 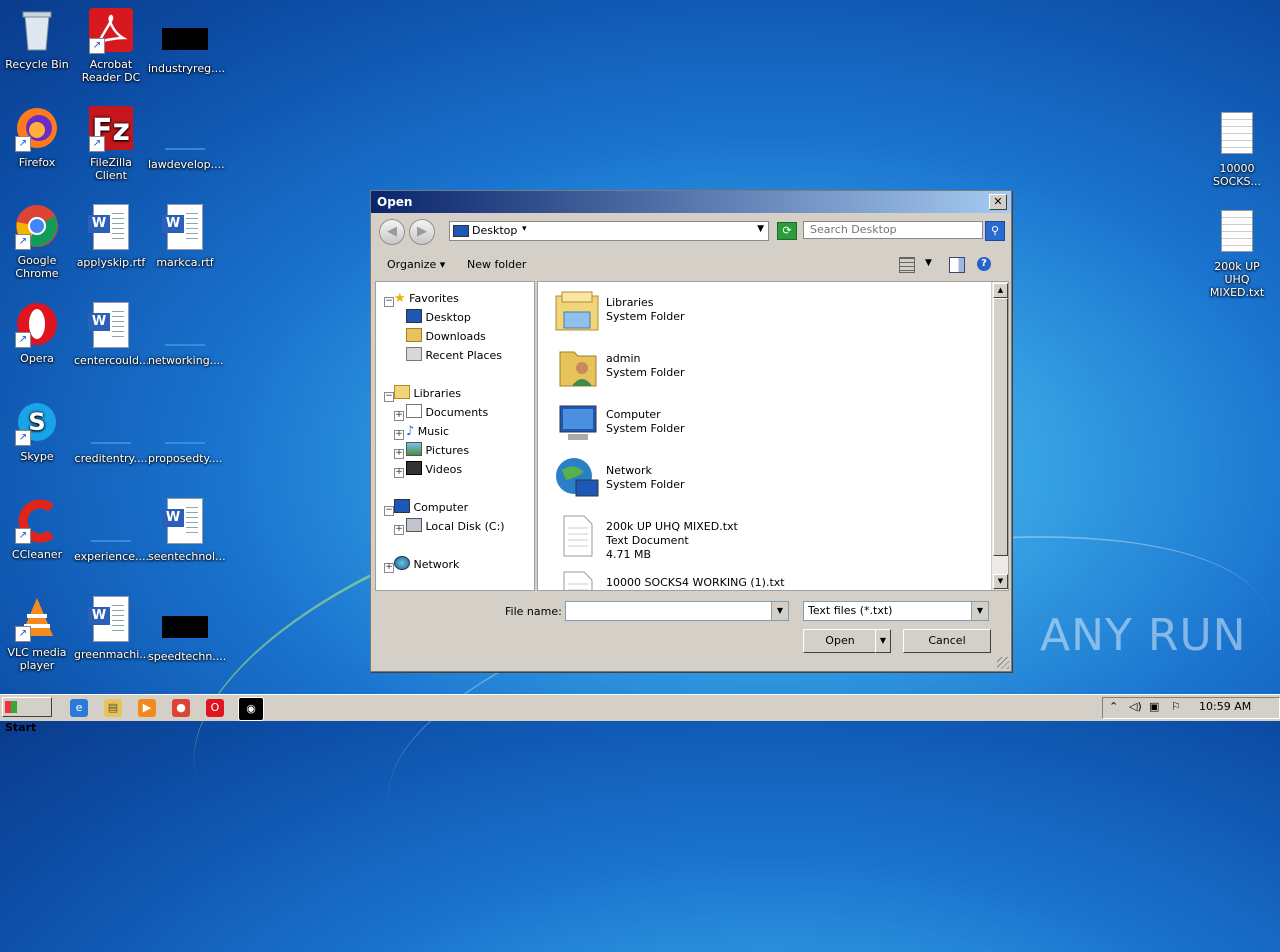 What do you see at coordinates (1176, 706) in the screenshot?
I see `action-center-flag-icon: ⚐` at bounding box center [1176, 706].